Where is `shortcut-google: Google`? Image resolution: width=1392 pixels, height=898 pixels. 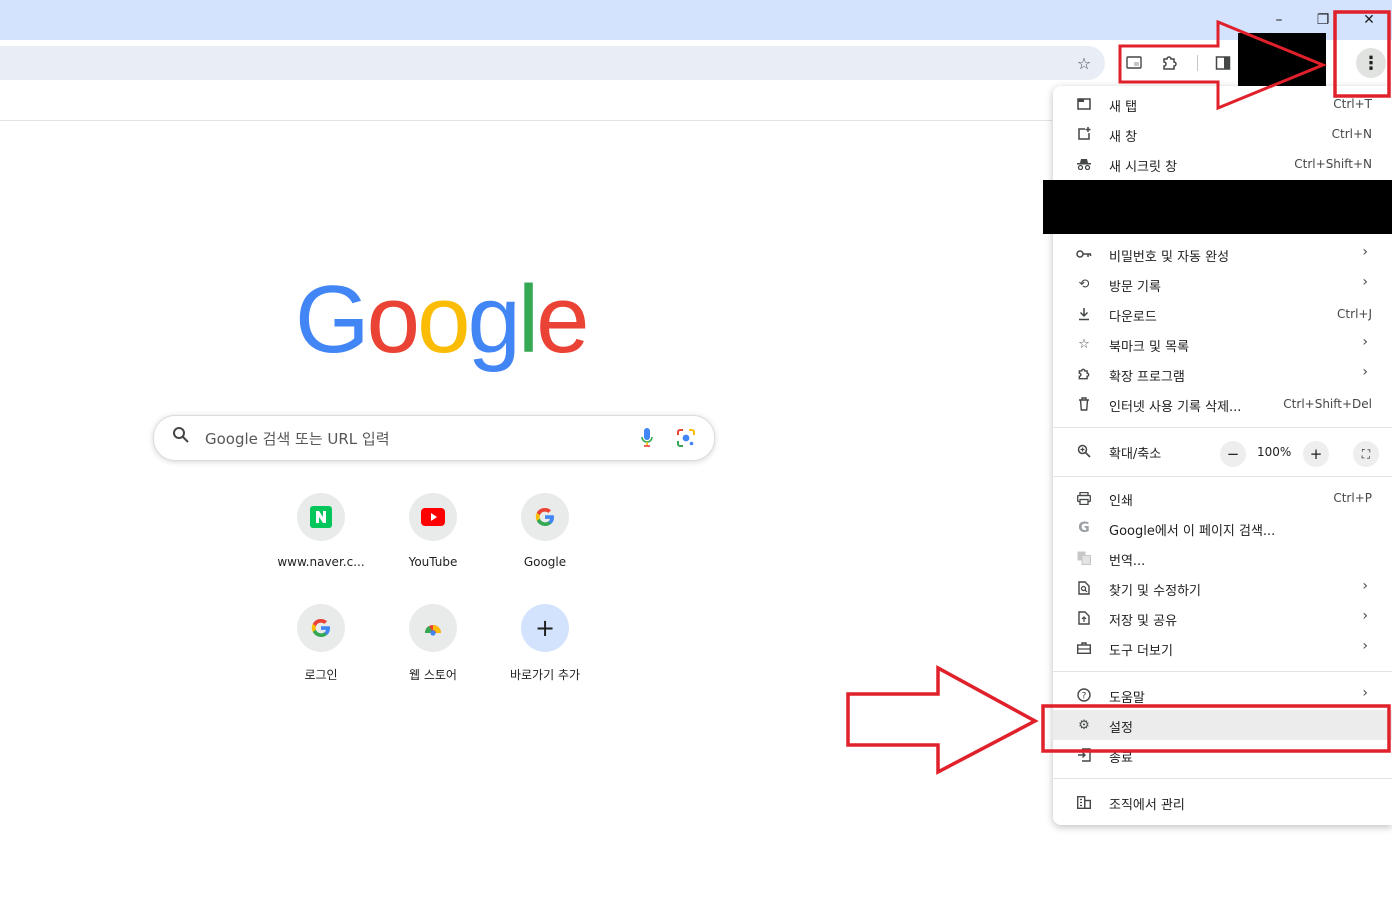
shortcut-google: Google is located at coordinates (545, 531).